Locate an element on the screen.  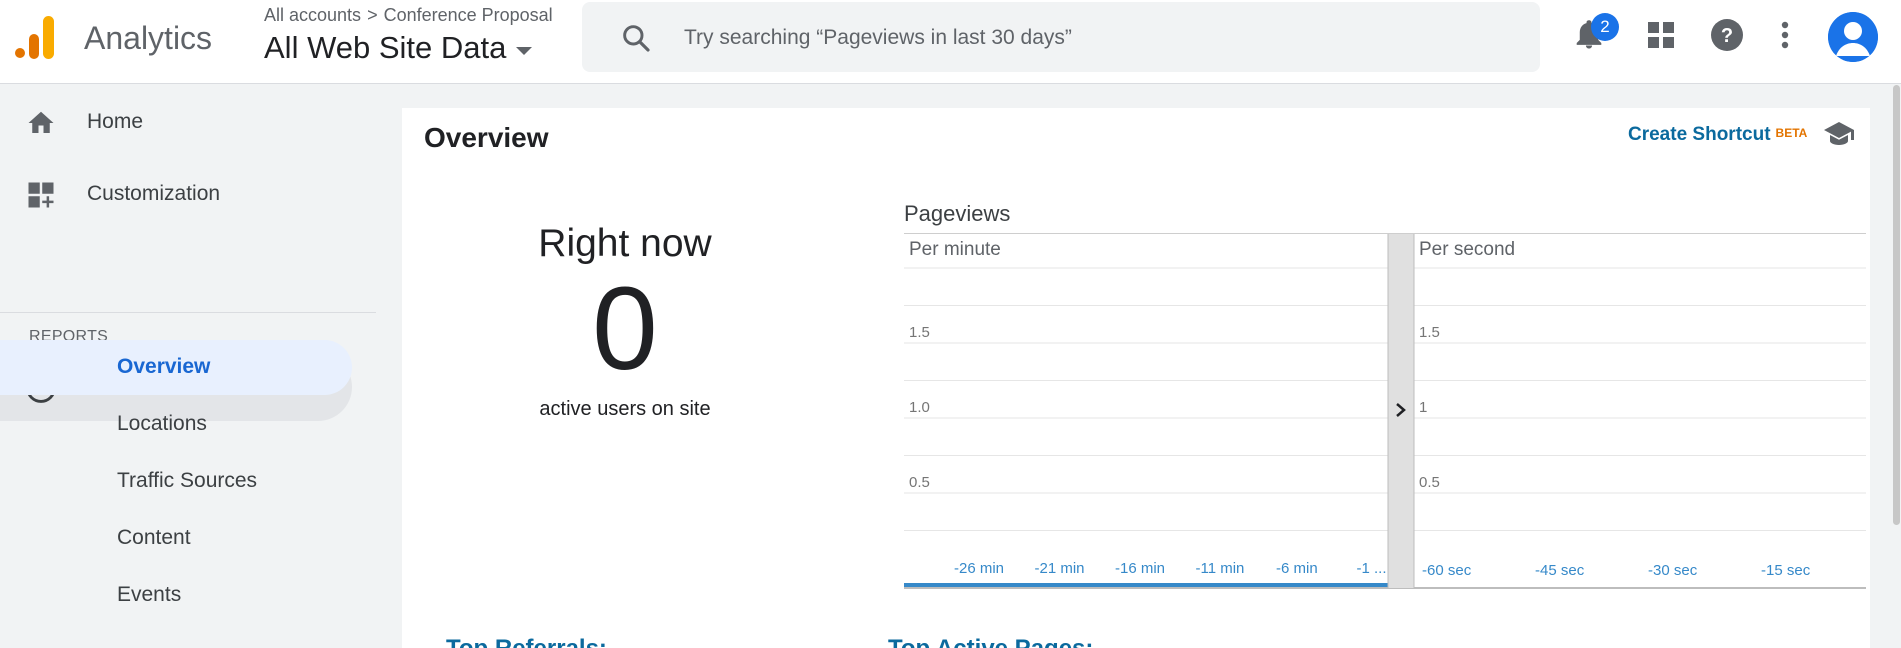
create-shortcut-link: Create Shortcut BETA is located at coordinates (1717, 135).